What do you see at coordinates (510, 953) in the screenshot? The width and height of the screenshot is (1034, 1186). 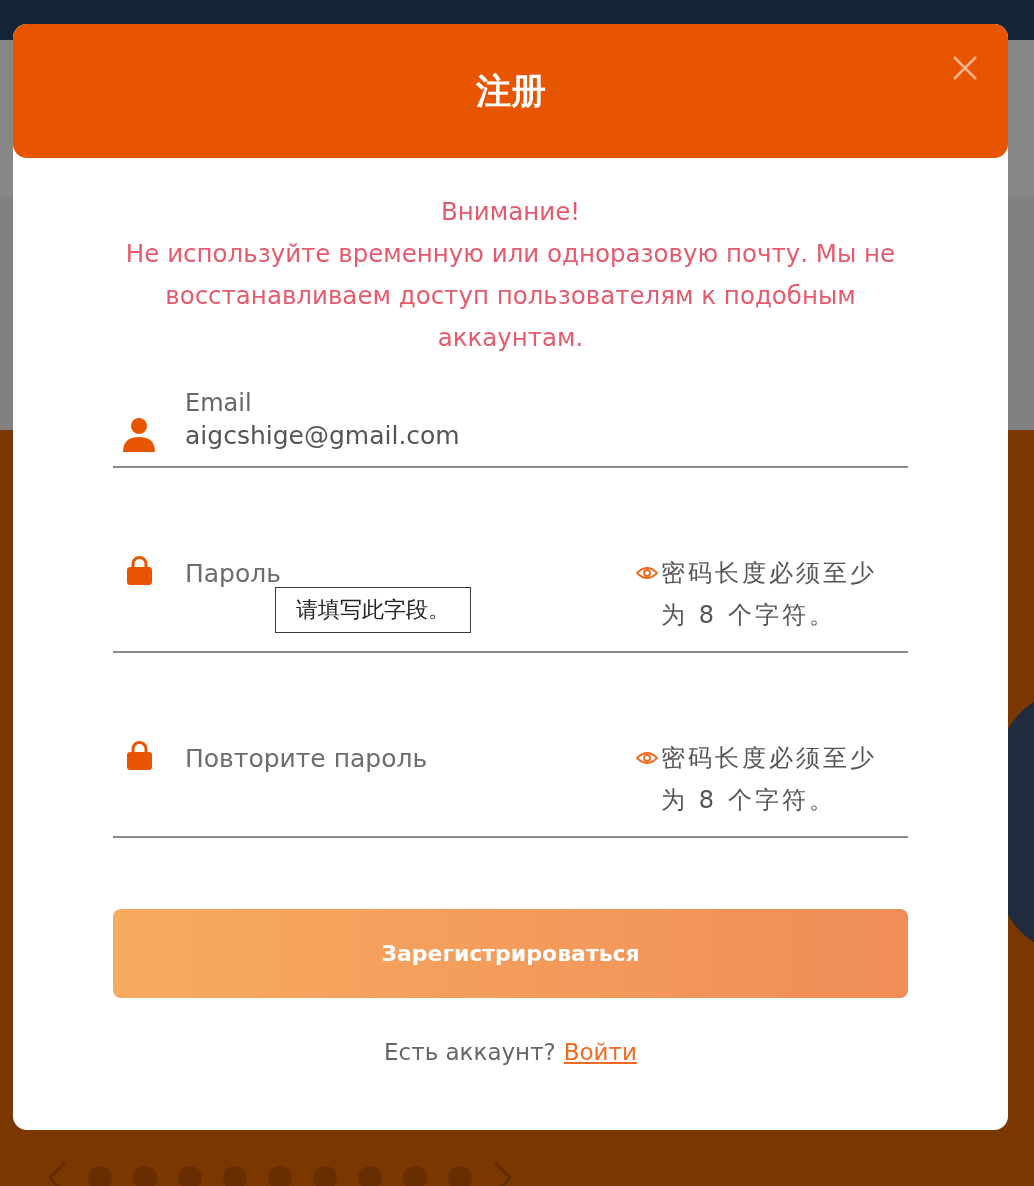 I see `register-button: Зарегистрироваться` at bounding box center [510, 953].